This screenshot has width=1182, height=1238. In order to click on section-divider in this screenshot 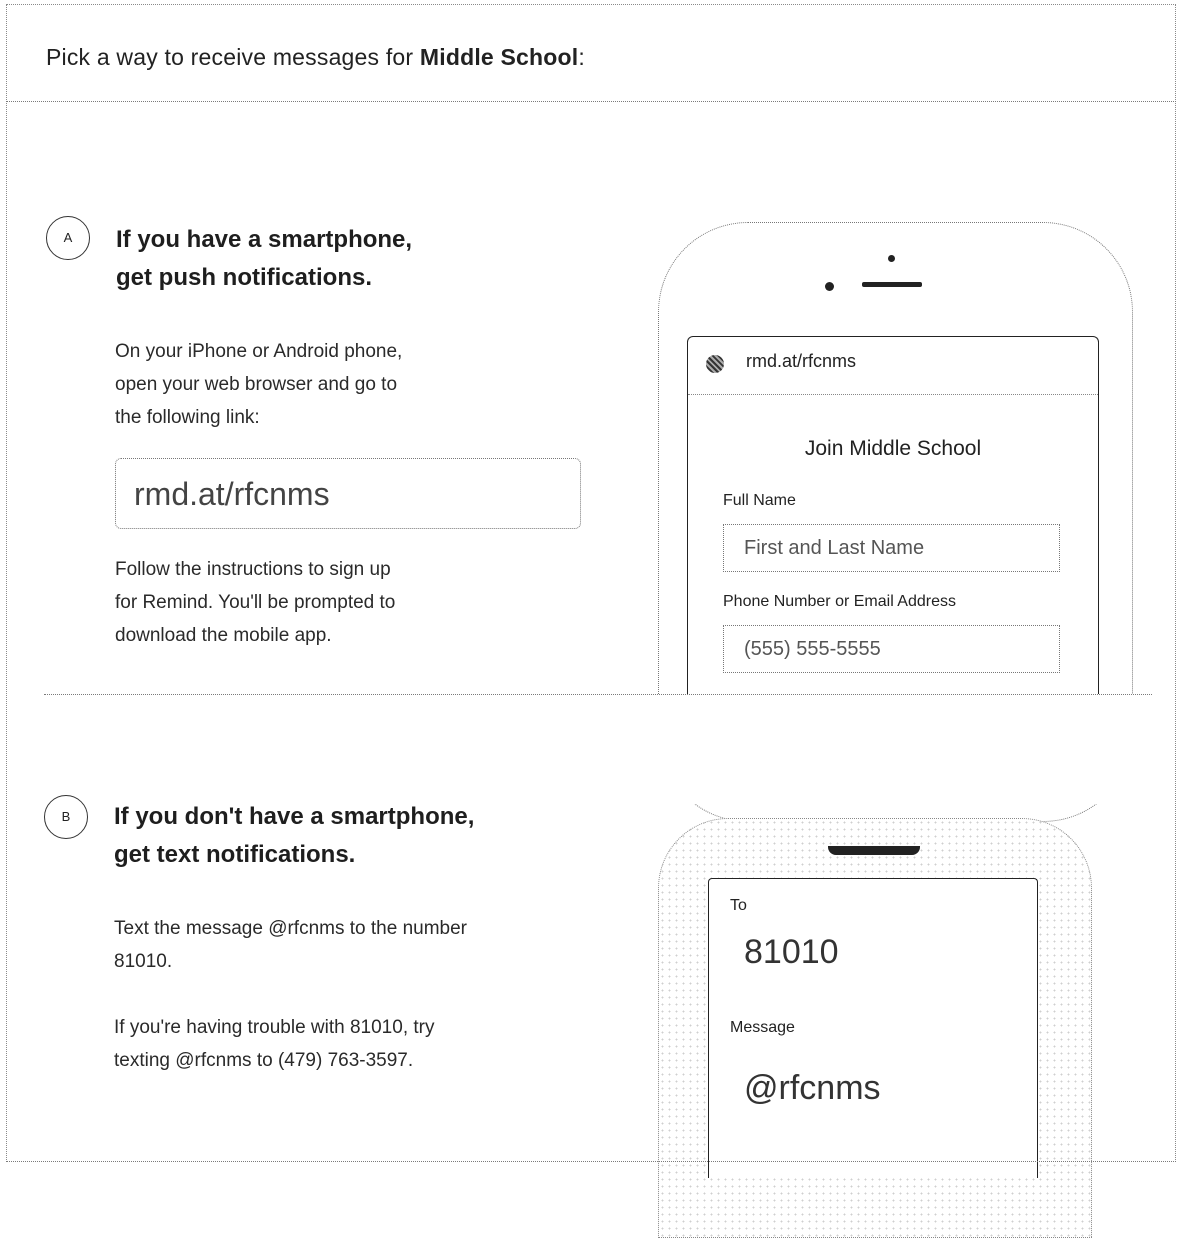, I will do `click(598, 694)`.